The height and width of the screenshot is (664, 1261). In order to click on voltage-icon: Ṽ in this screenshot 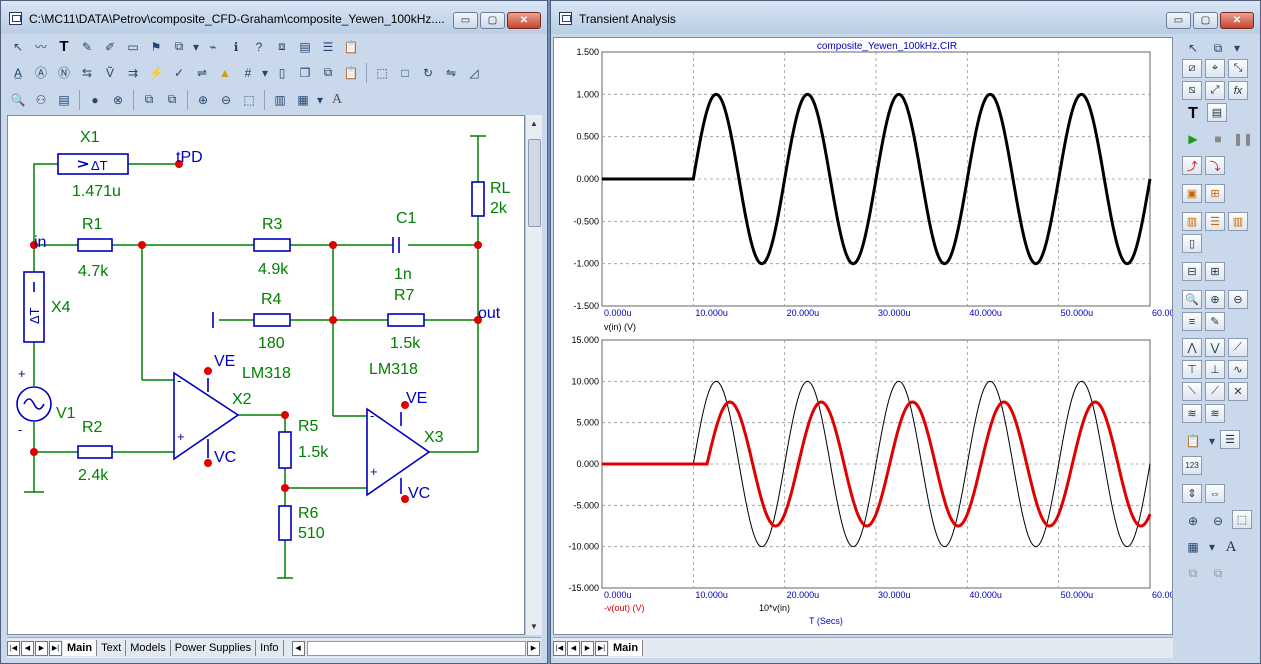, I will do `click(110, 73)`.